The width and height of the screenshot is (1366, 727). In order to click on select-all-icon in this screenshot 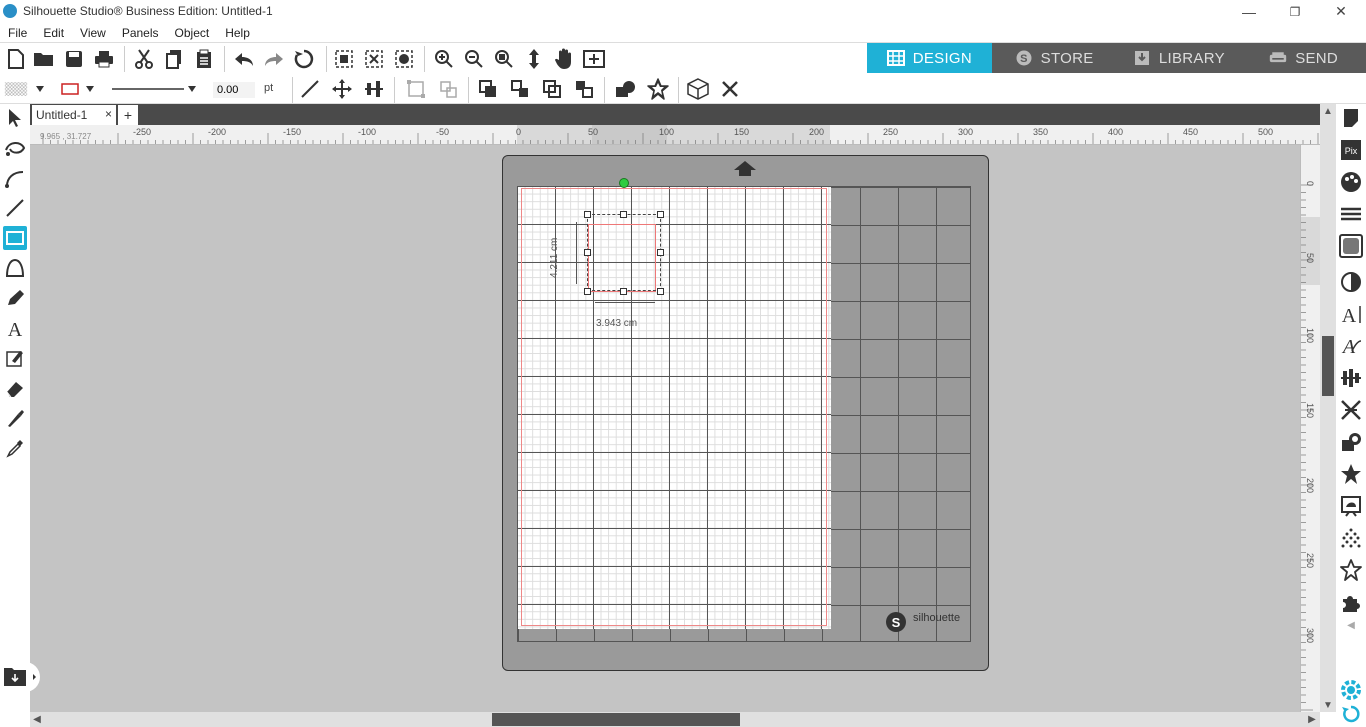, I will do `click(344, 59)`.